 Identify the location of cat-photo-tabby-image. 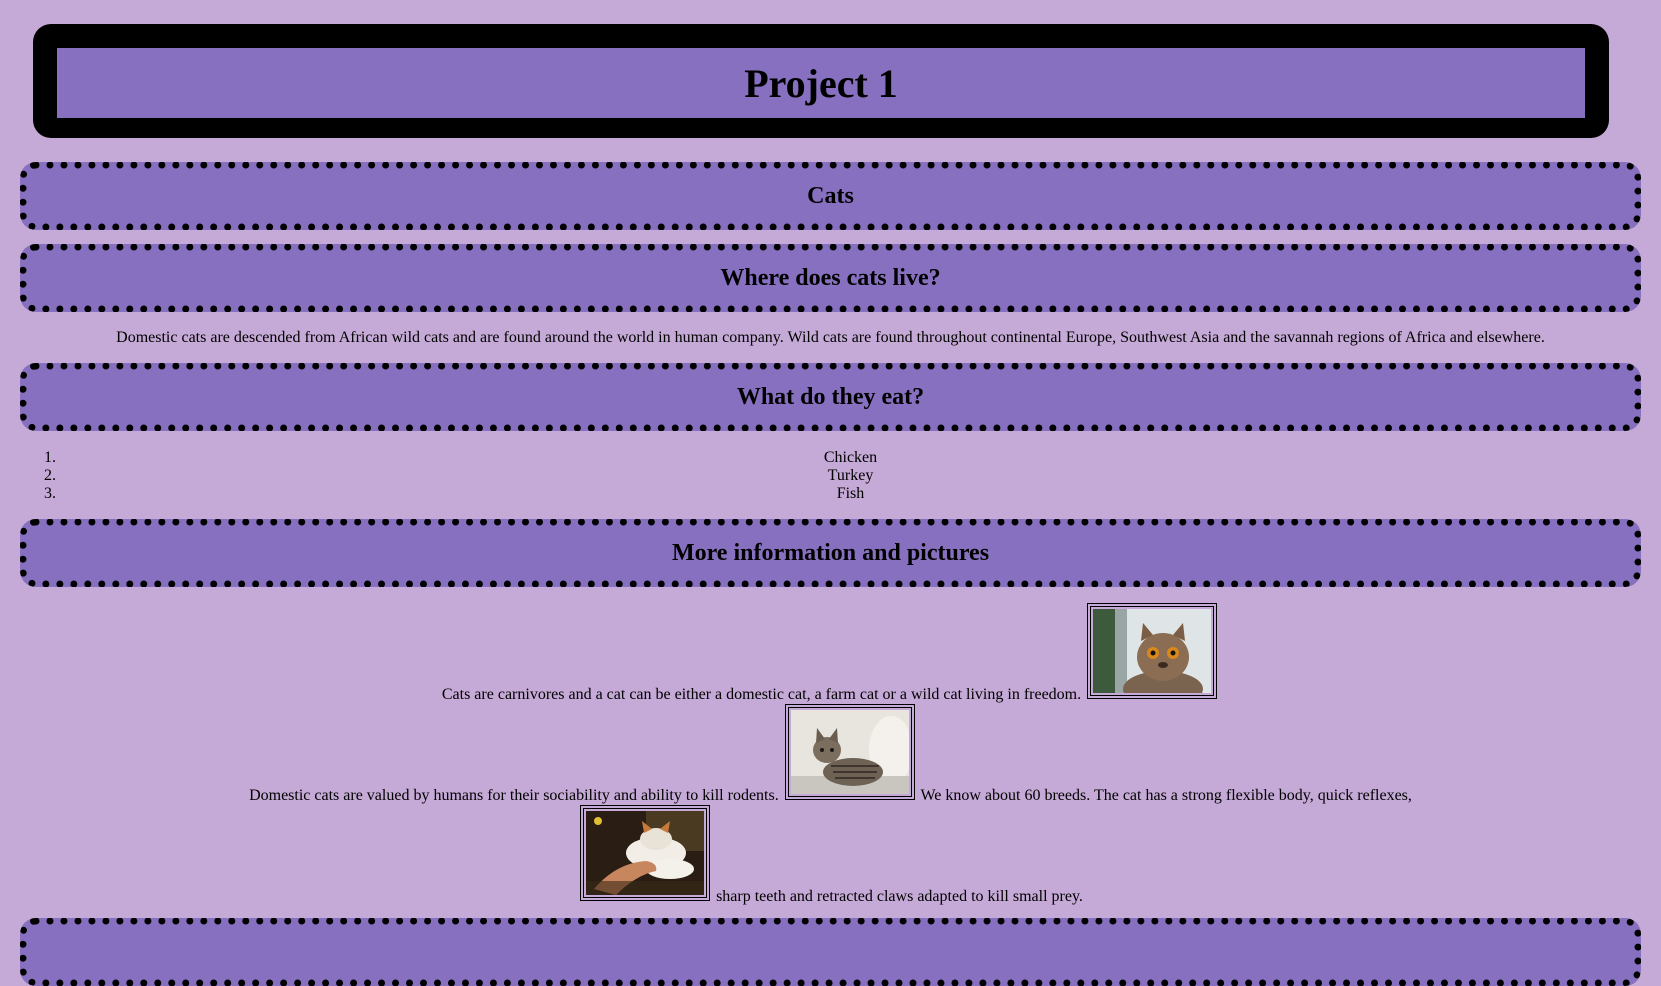
(849, 752).